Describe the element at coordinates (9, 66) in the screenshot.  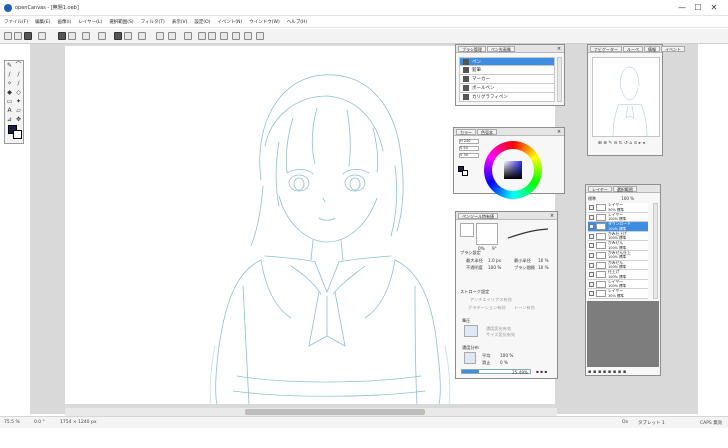
I see `pen-tool-icon: ✎` at that location.